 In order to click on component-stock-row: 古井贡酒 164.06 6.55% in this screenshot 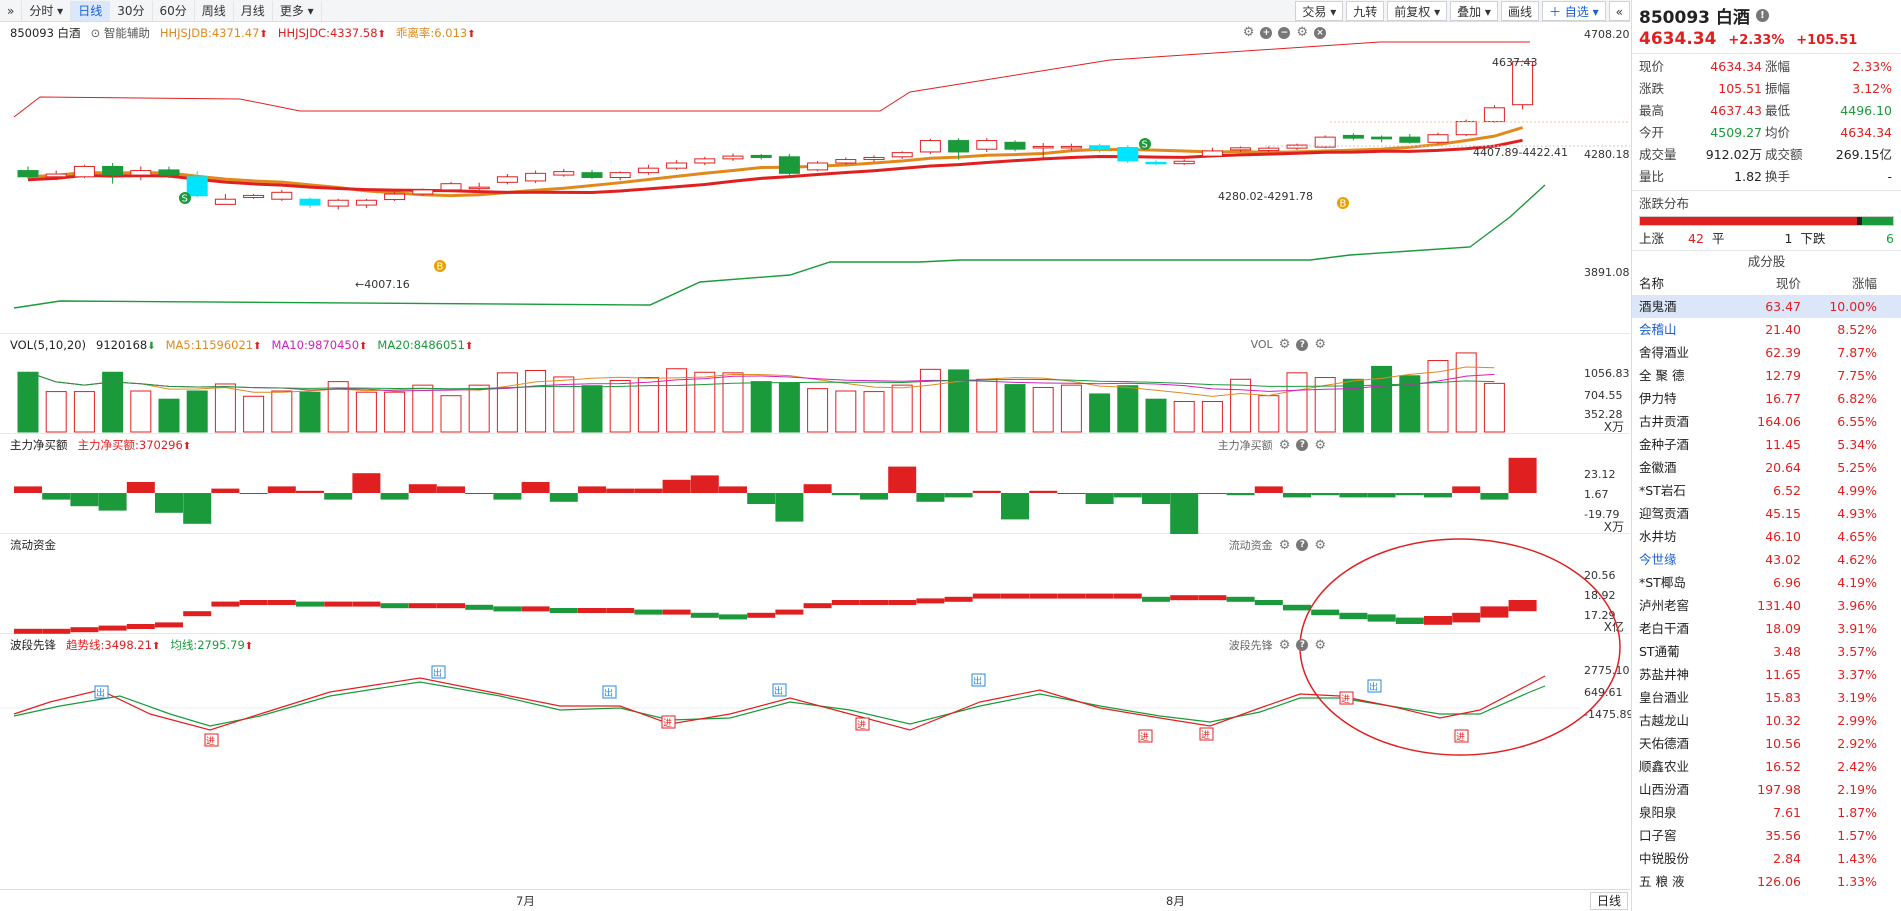, I will do `click(1766, 421)`.